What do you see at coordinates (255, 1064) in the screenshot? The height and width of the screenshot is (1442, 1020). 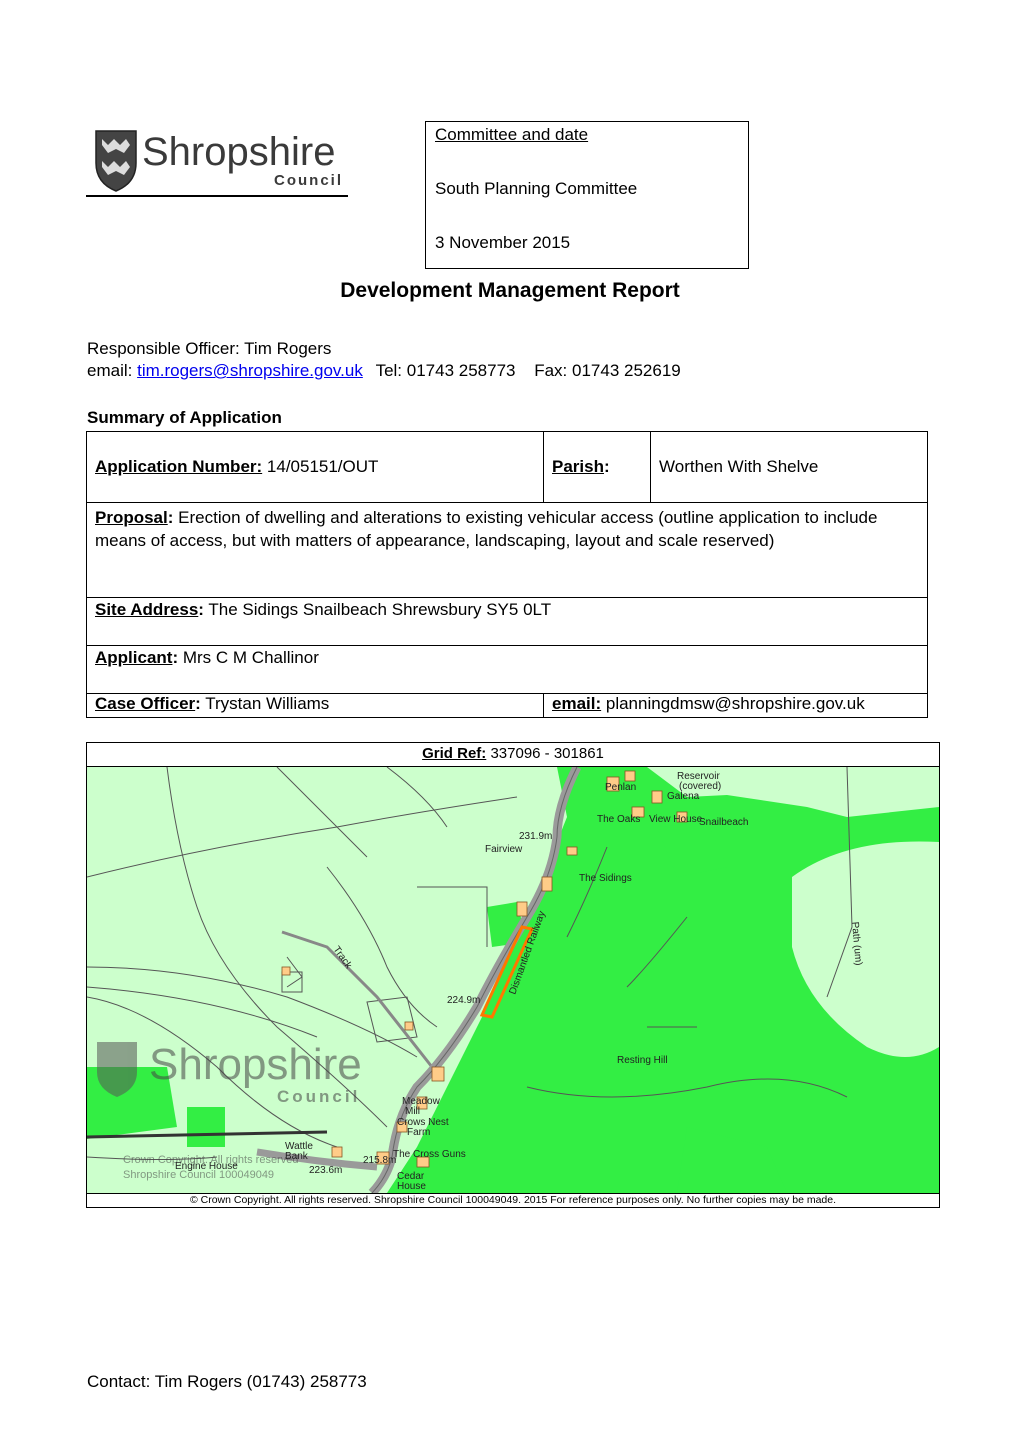 I see `svg-text: Shropshire` at bounding box center [255, 1064].